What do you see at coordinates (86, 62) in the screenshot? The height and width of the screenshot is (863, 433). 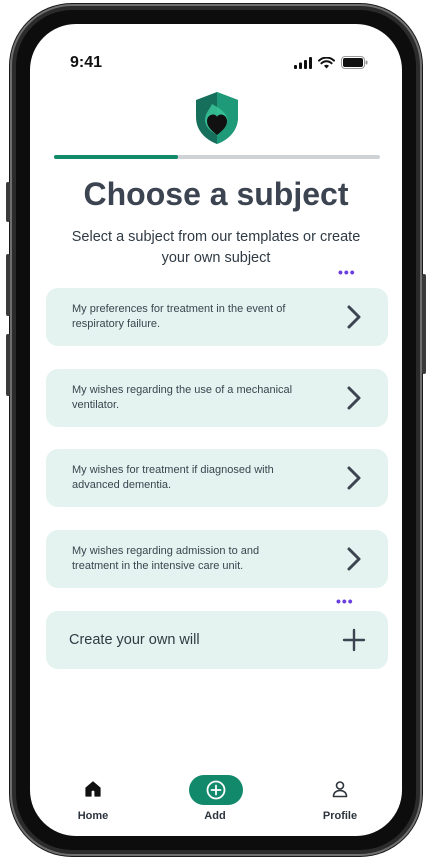 I see `status-time: 9:41` at bounding box center [86, 62].